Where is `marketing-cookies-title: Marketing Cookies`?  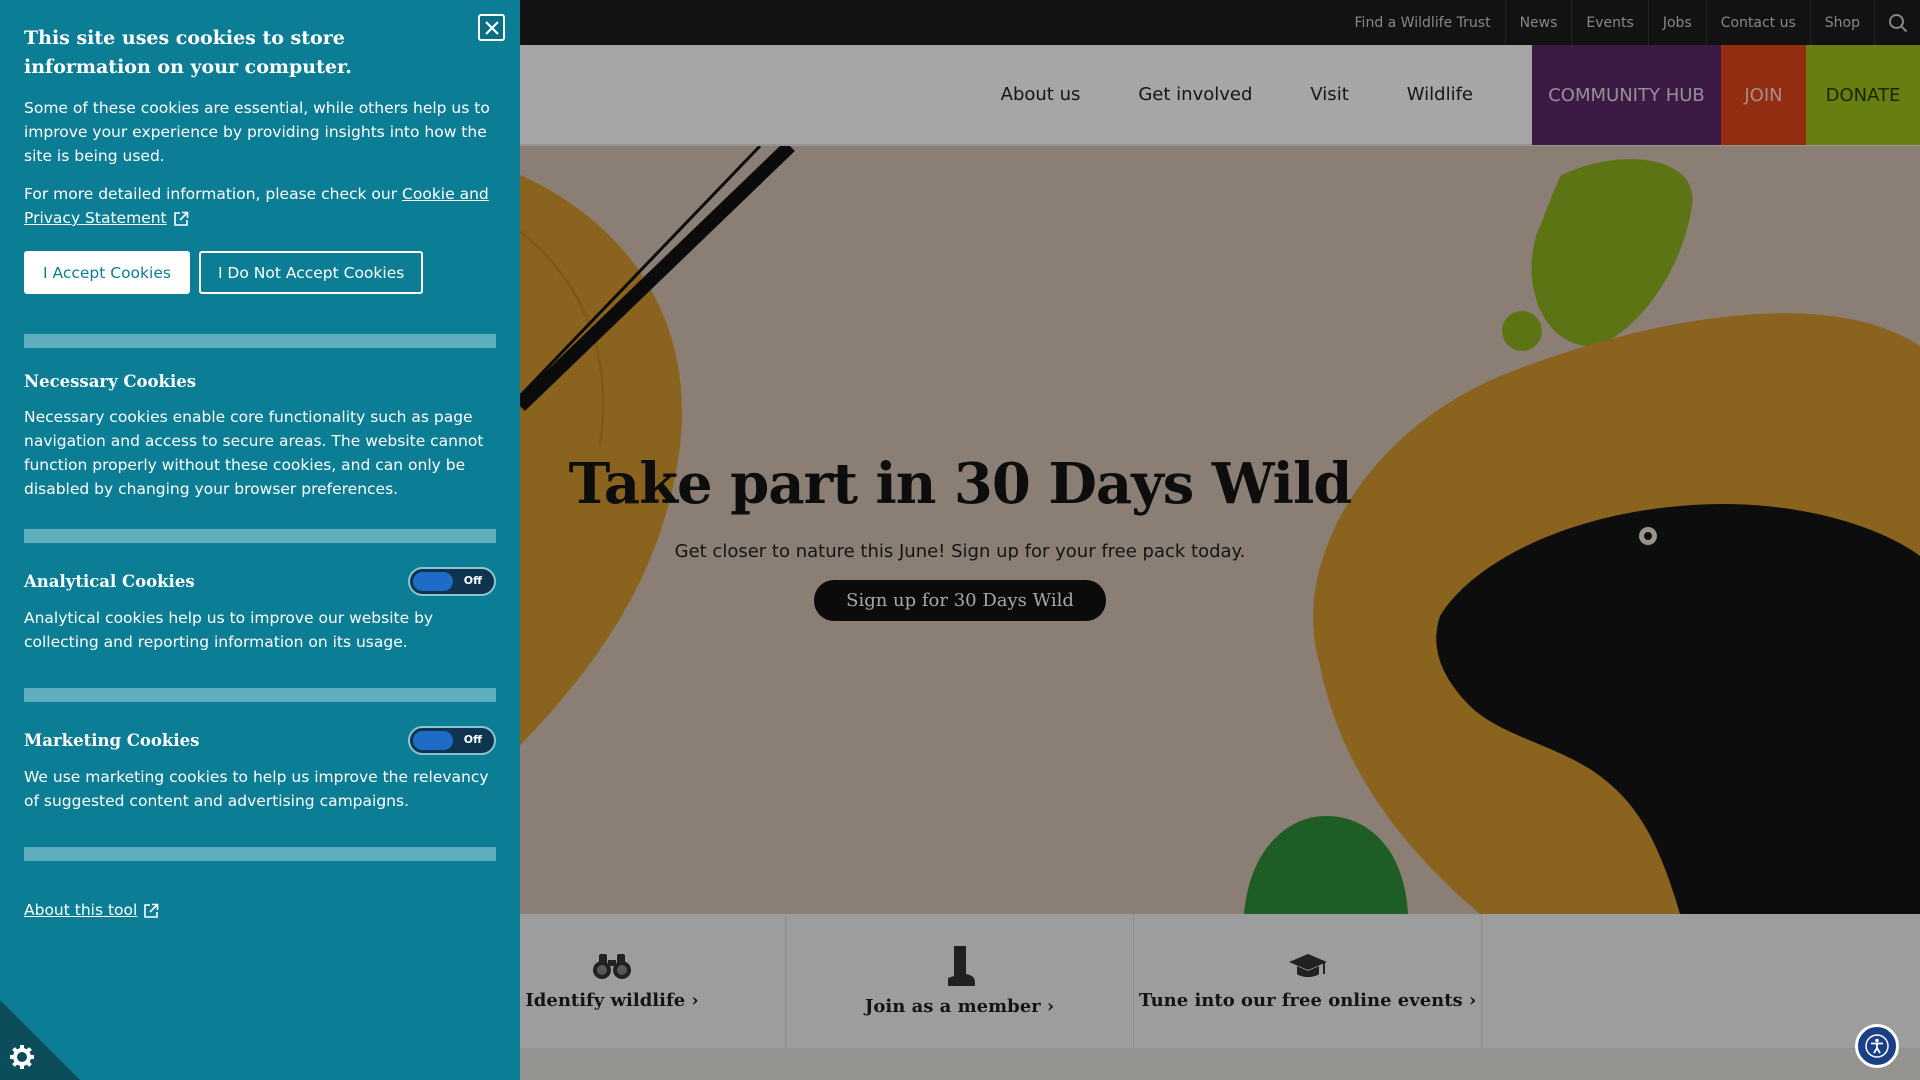 marketing-cookies-title: Marketing Cookies is located at coordinates (112, 740).